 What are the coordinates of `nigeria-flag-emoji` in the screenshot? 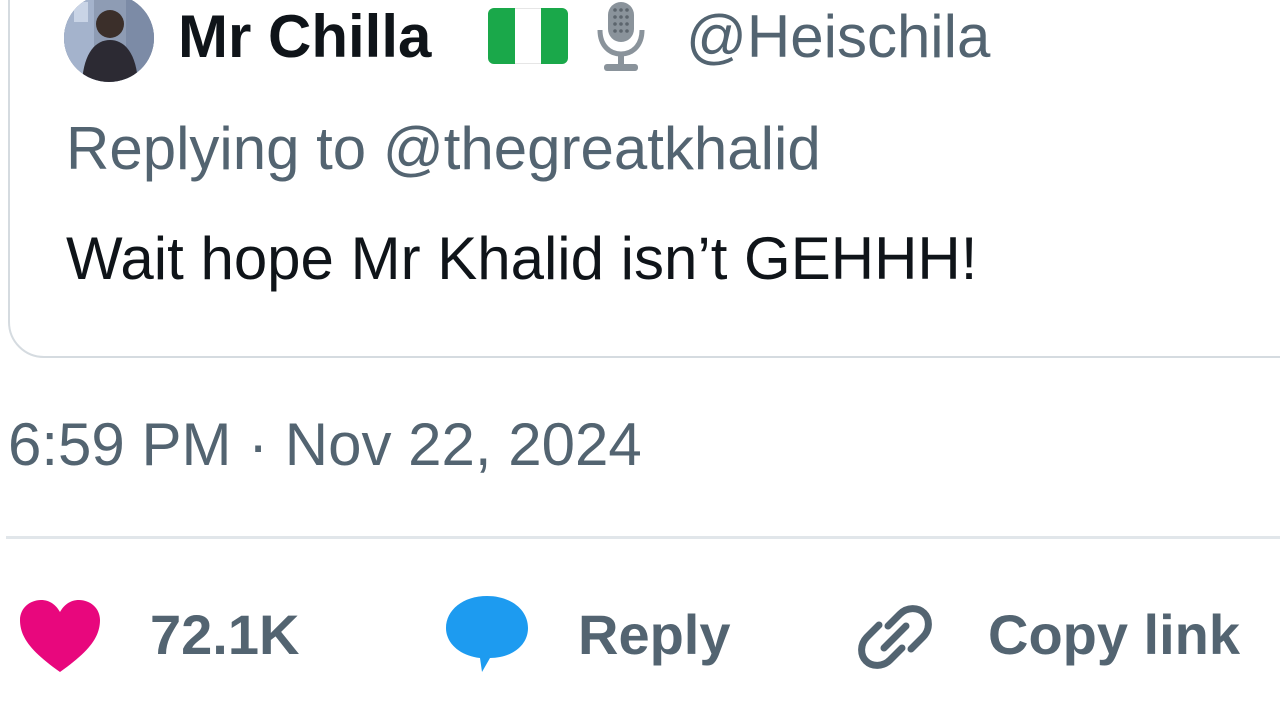 It's located at (528, 36).